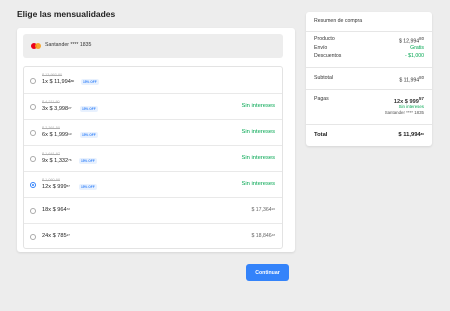  I want to click on mastercard-icon, so click(36, 46).